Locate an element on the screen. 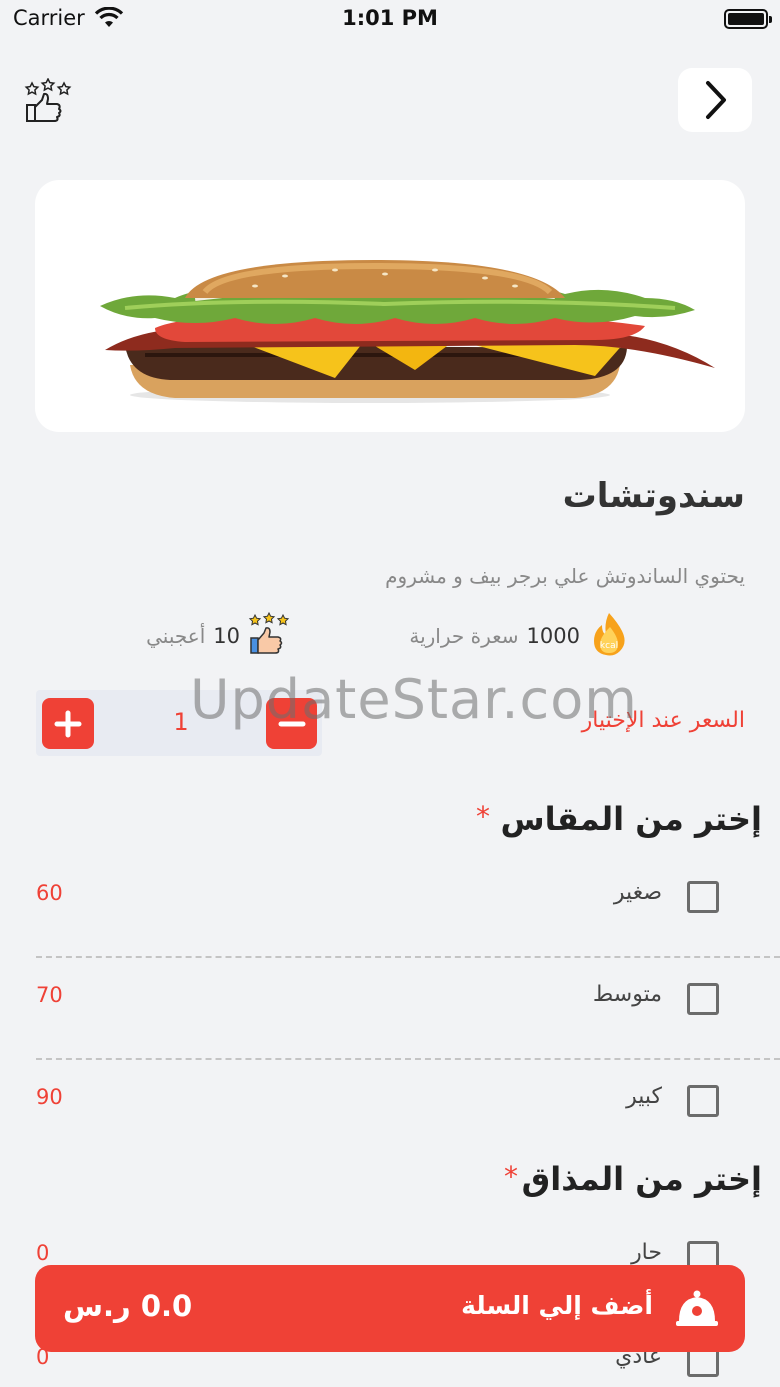  taste-section-title: إختر من المذاق is located at coordinates (641, 1179).